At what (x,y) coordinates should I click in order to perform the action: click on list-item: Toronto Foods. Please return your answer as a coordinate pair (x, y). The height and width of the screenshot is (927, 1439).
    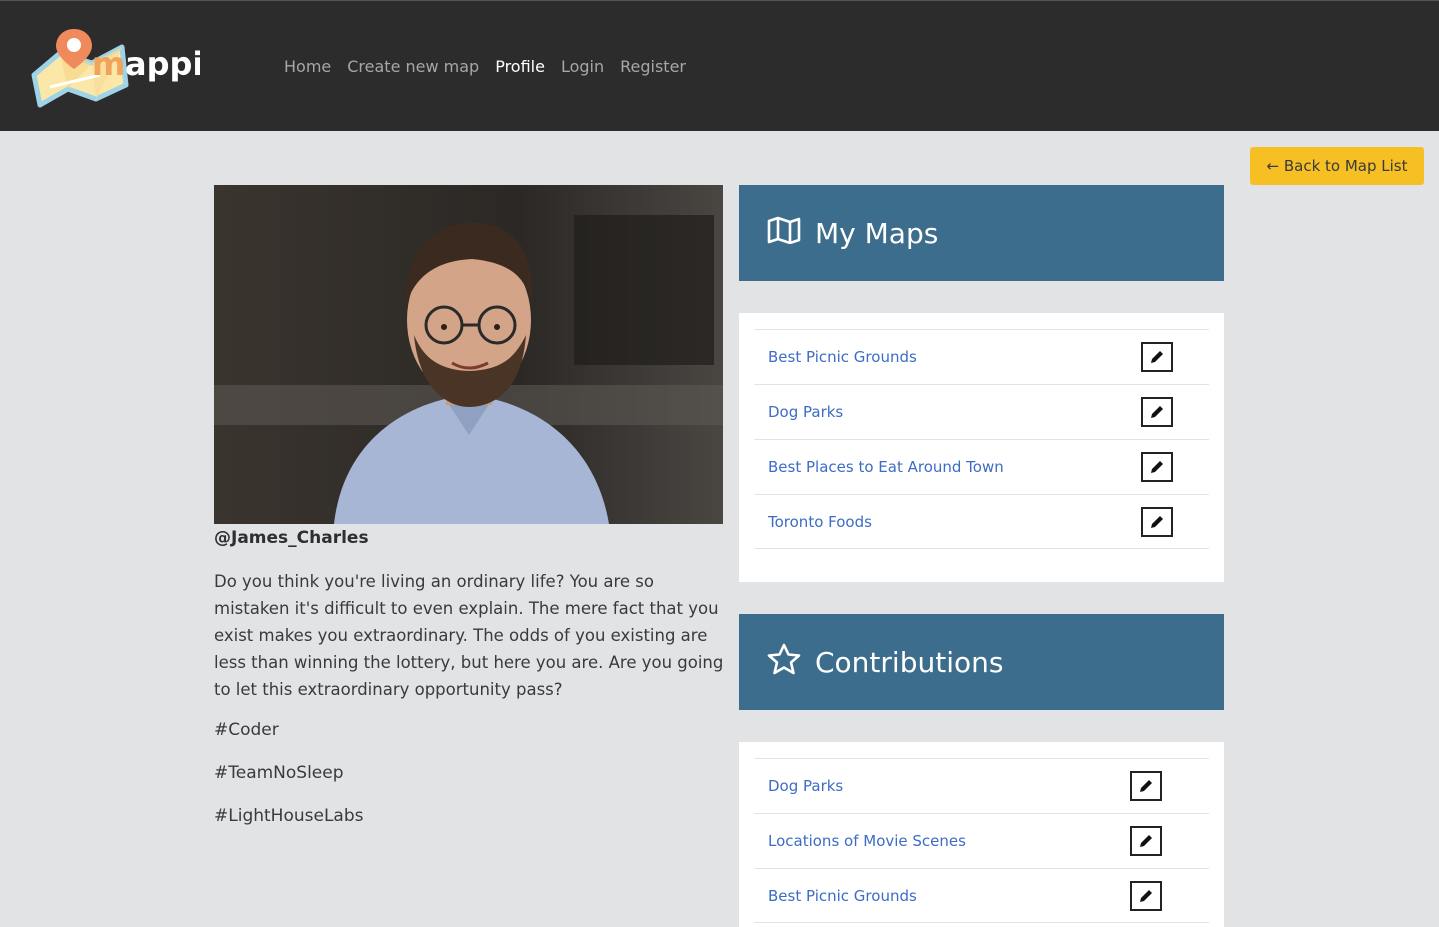
    Looking at the image, I should click on (981, 521).